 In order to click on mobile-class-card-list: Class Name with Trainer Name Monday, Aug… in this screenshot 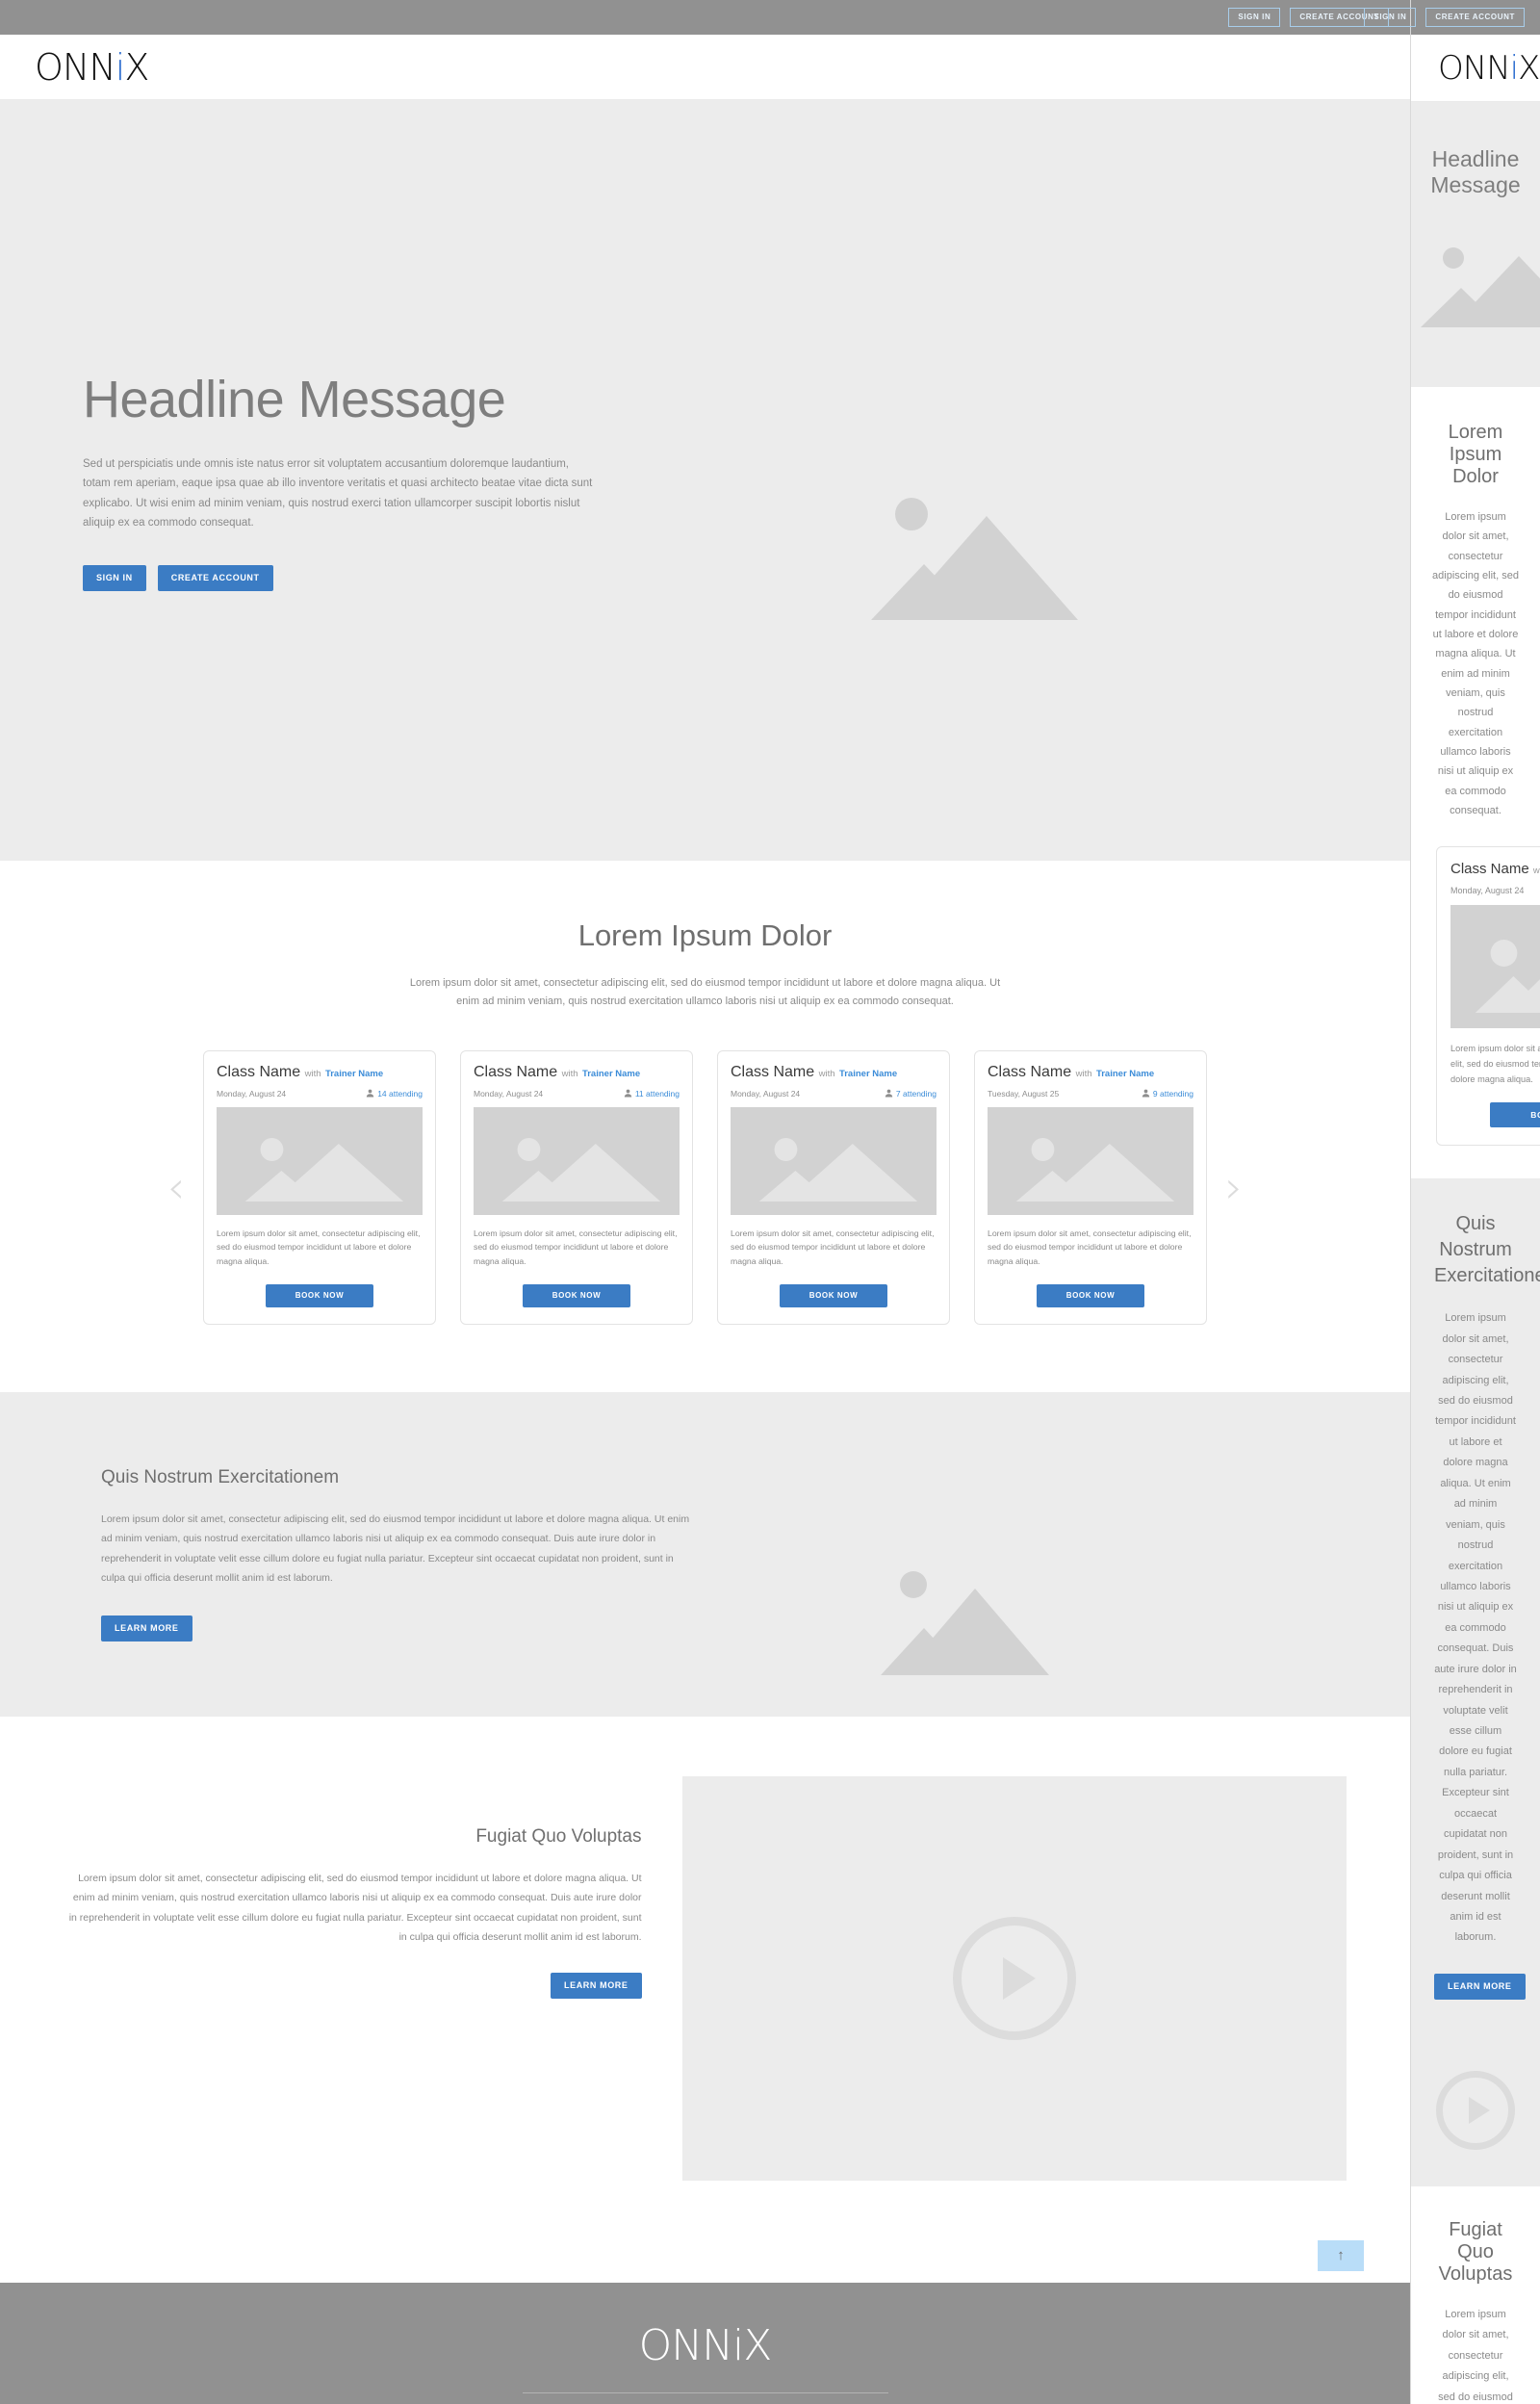, I will do `click(1475, 1000)`.